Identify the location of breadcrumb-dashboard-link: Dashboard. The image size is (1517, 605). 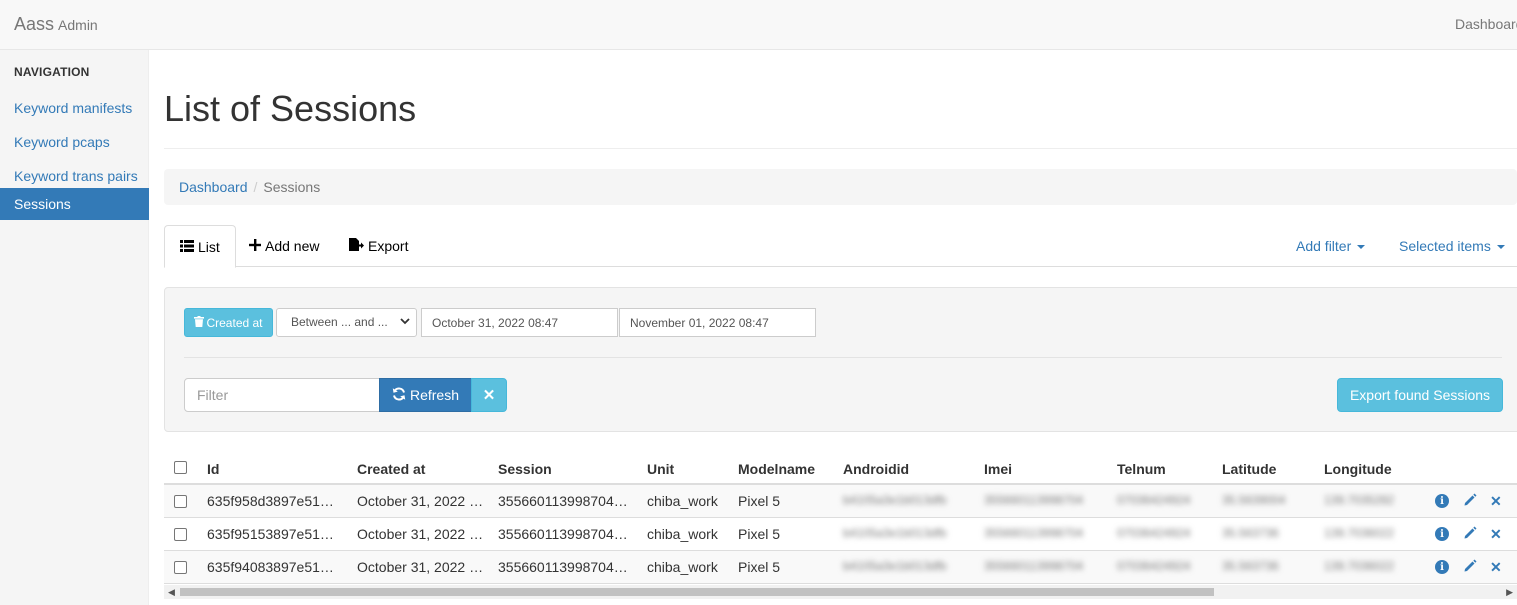
(213, 187).